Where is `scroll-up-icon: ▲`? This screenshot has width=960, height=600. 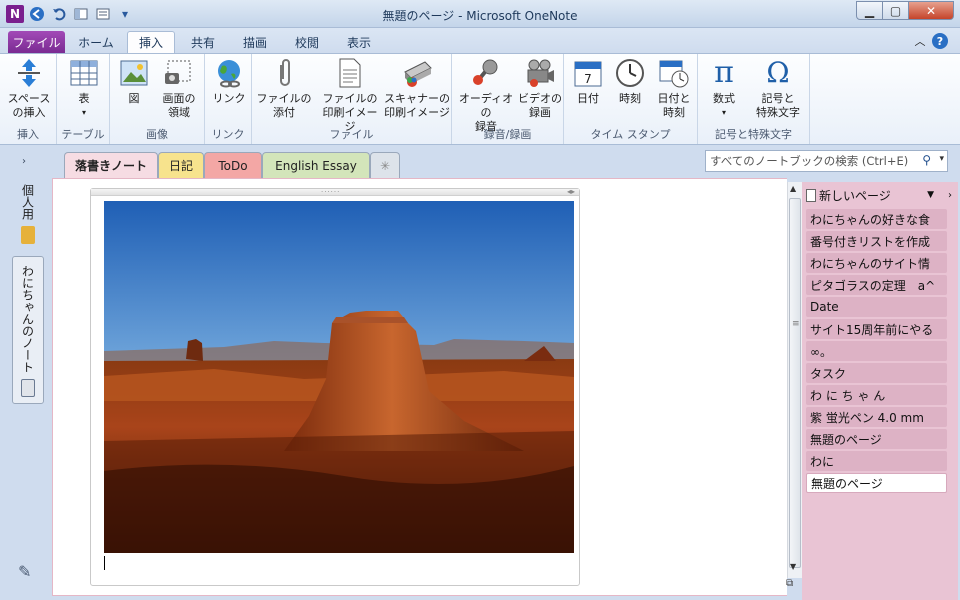 scroll-up-icon: ▲ is located at coordinates (793, 188).